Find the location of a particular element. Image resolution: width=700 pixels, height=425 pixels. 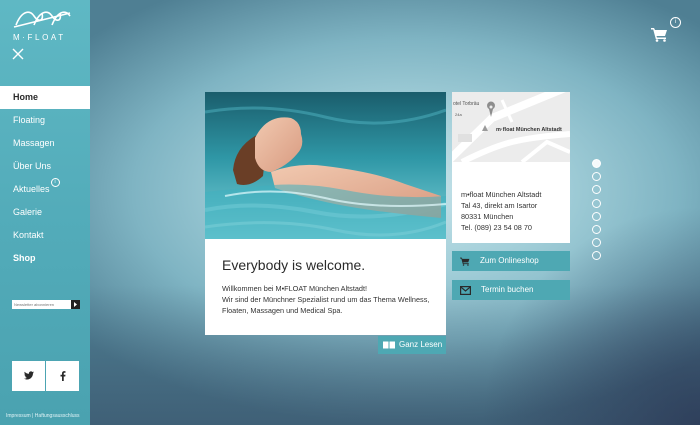

map-pin-label: m·float München Altstadt is located at coordinates (529, 130).